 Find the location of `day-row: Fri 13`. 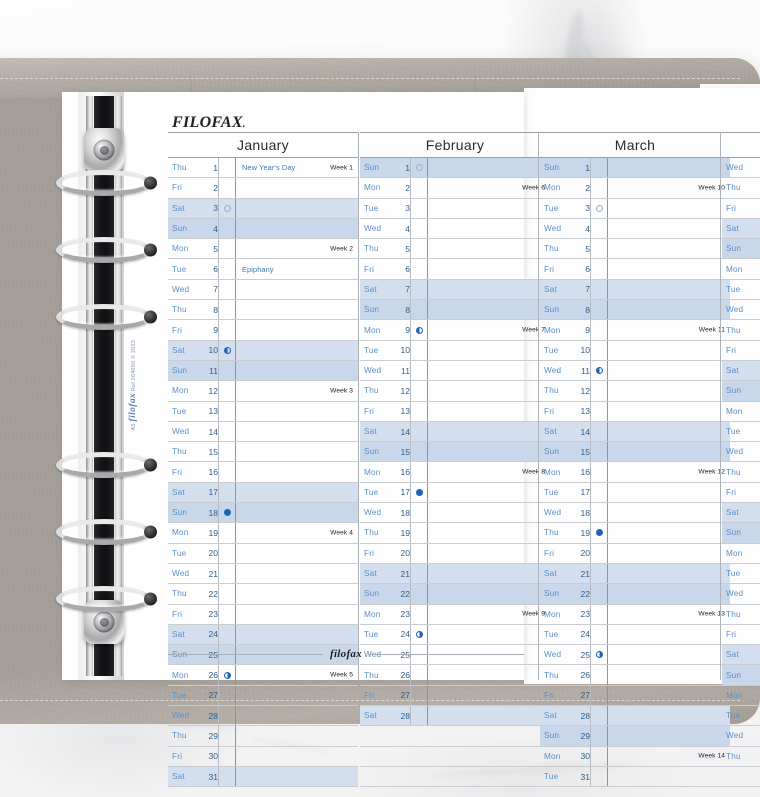

day-row: Fri 13 is located at coordinates (635, 411).